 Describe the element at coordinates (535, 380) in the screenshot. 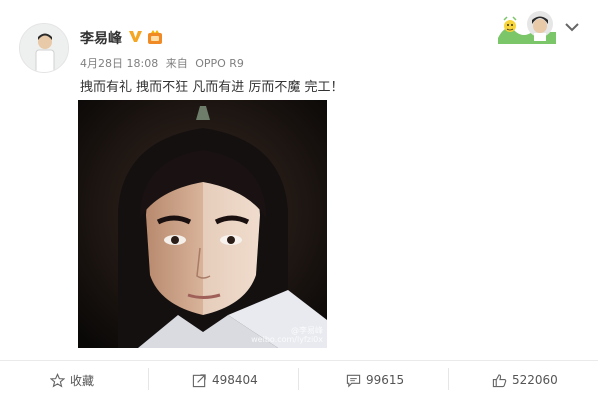

I see `like-count: 522060` at that location.